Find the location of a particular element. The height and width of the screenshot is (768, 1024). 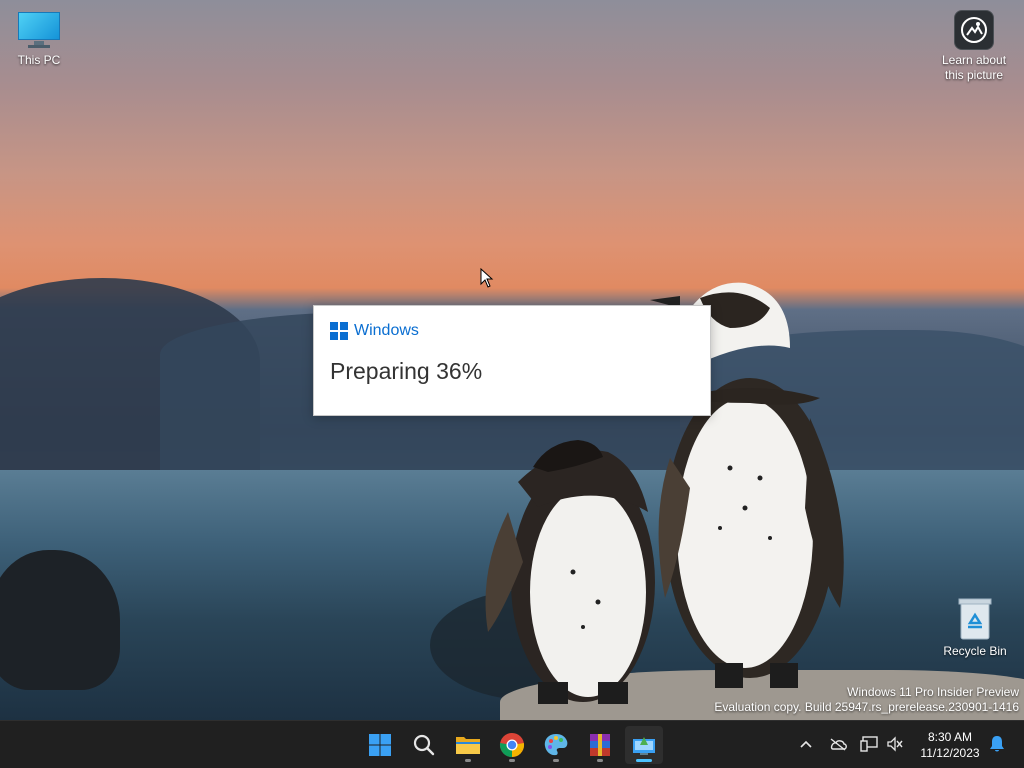

network-icon is located at coordinates (869, 744).